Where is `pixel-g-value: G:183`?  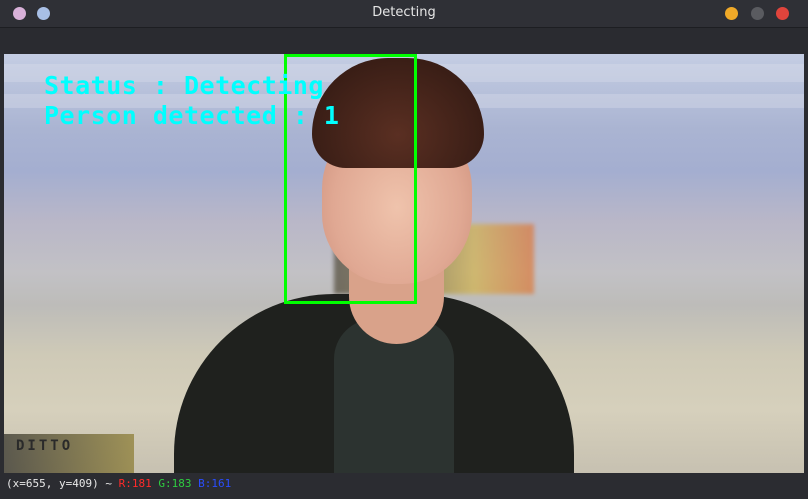 pixel-g-value: G:183 is located at coordinates (175, 483).